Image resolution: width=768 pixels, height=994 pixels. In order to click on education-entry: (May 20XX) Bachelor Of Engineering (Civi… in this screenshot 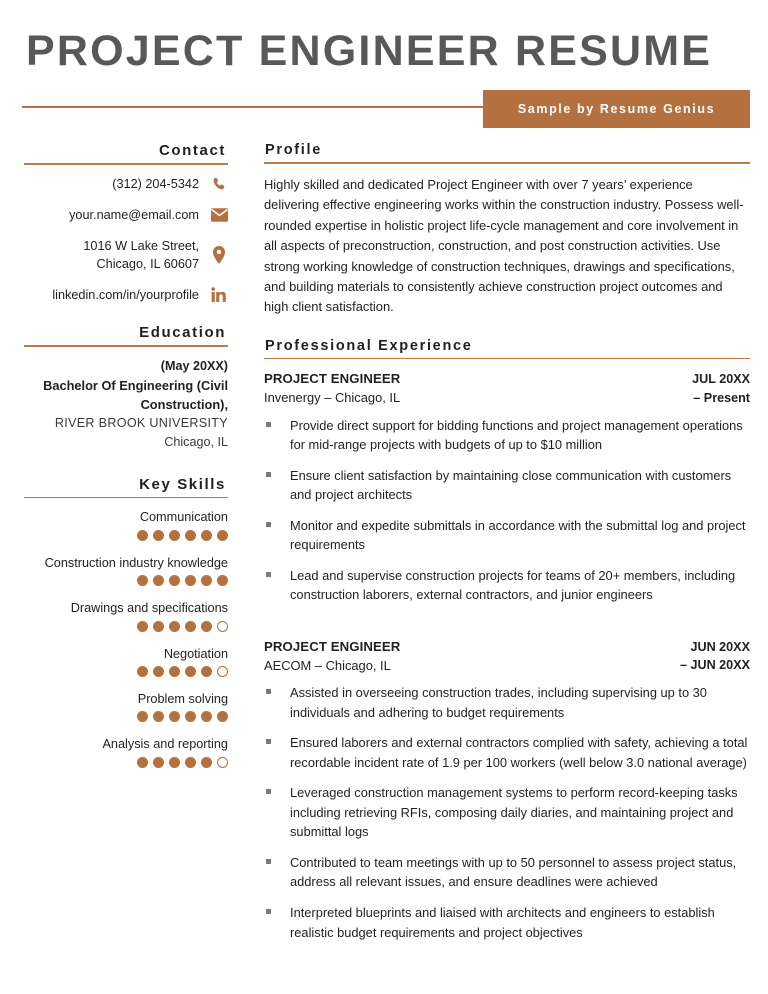, I will do `click(123, 404)`.